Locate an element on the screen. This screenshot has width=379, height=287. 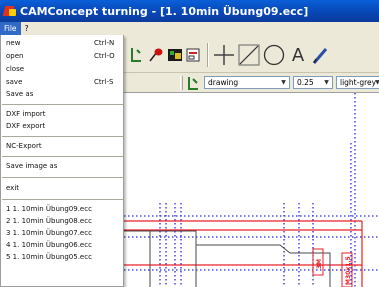
menu-item-close: close is located at coordinates (62, 69).